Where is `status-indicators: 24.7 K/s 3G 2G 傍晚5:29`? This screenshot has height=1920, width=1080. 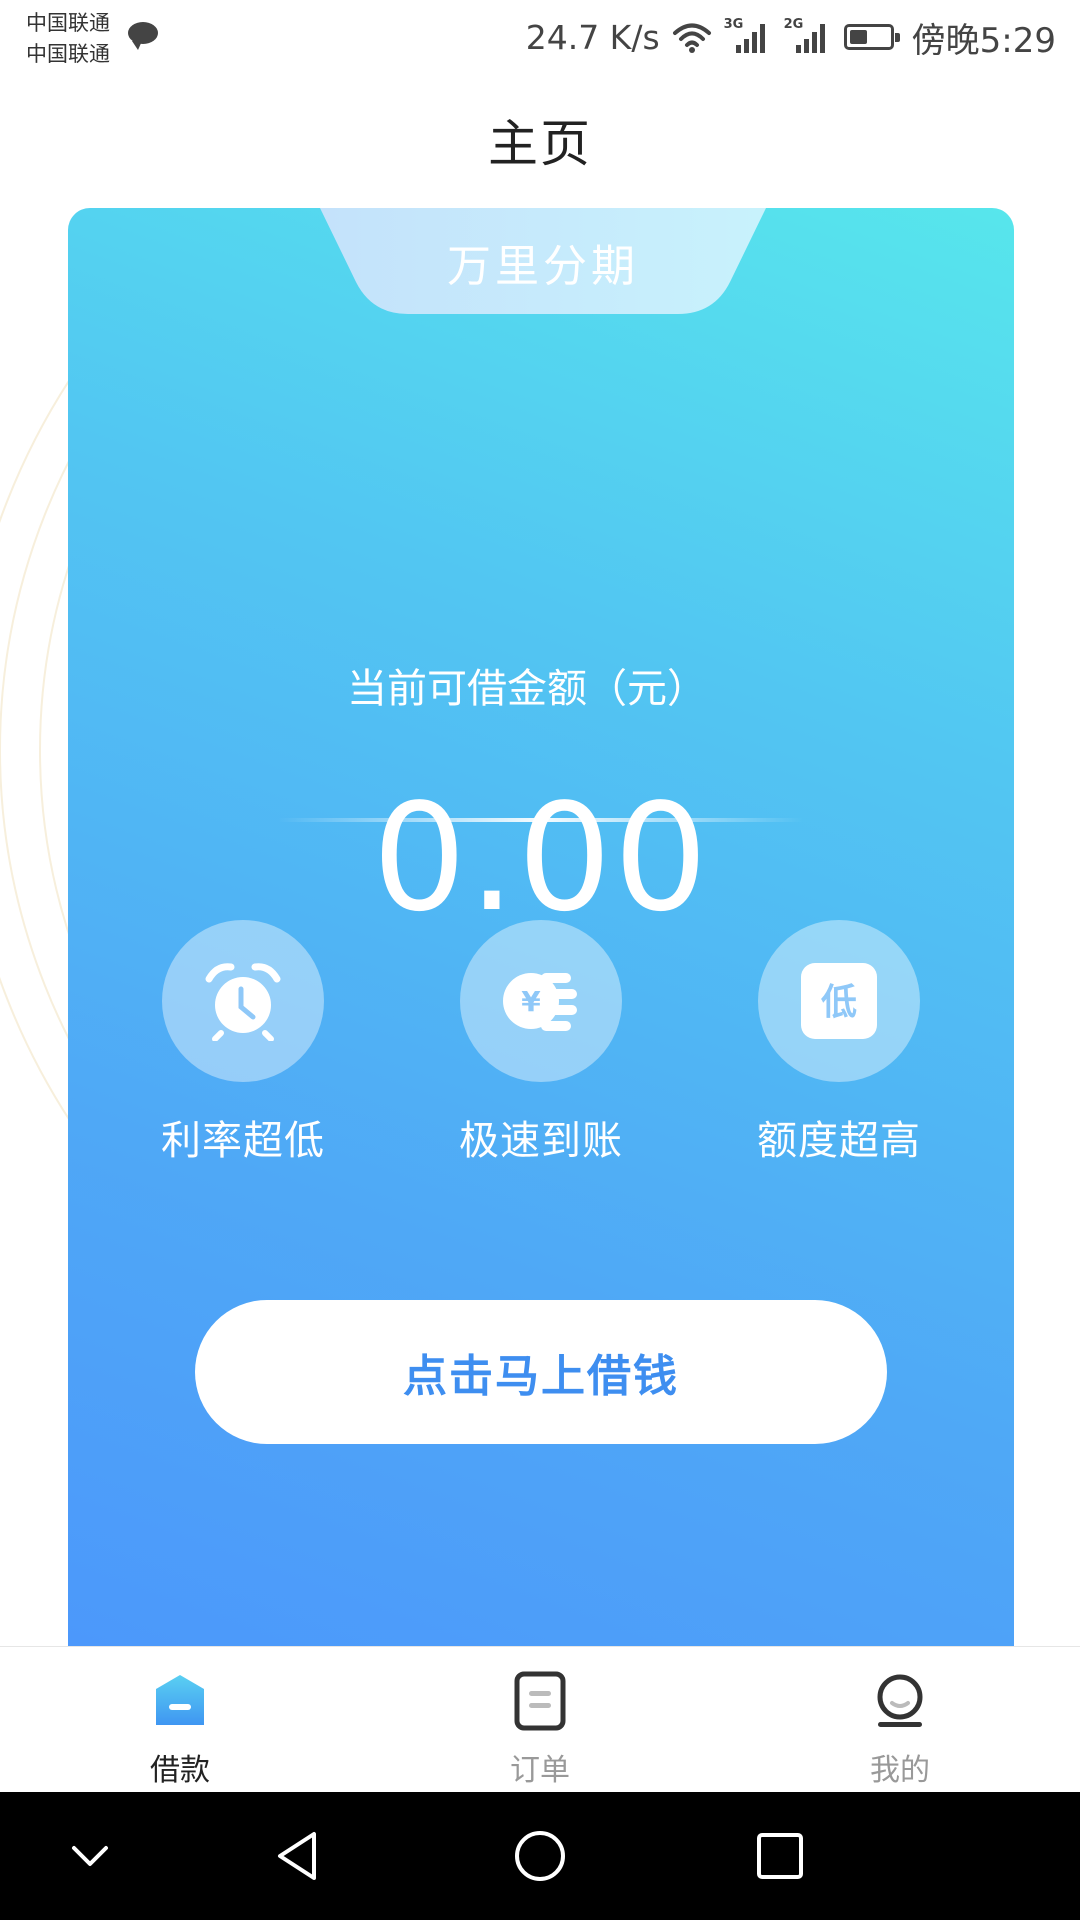
status-indicators: 24.7 K/s 3G 2G 傍晚5:29 is located at coordinates (791, 37).